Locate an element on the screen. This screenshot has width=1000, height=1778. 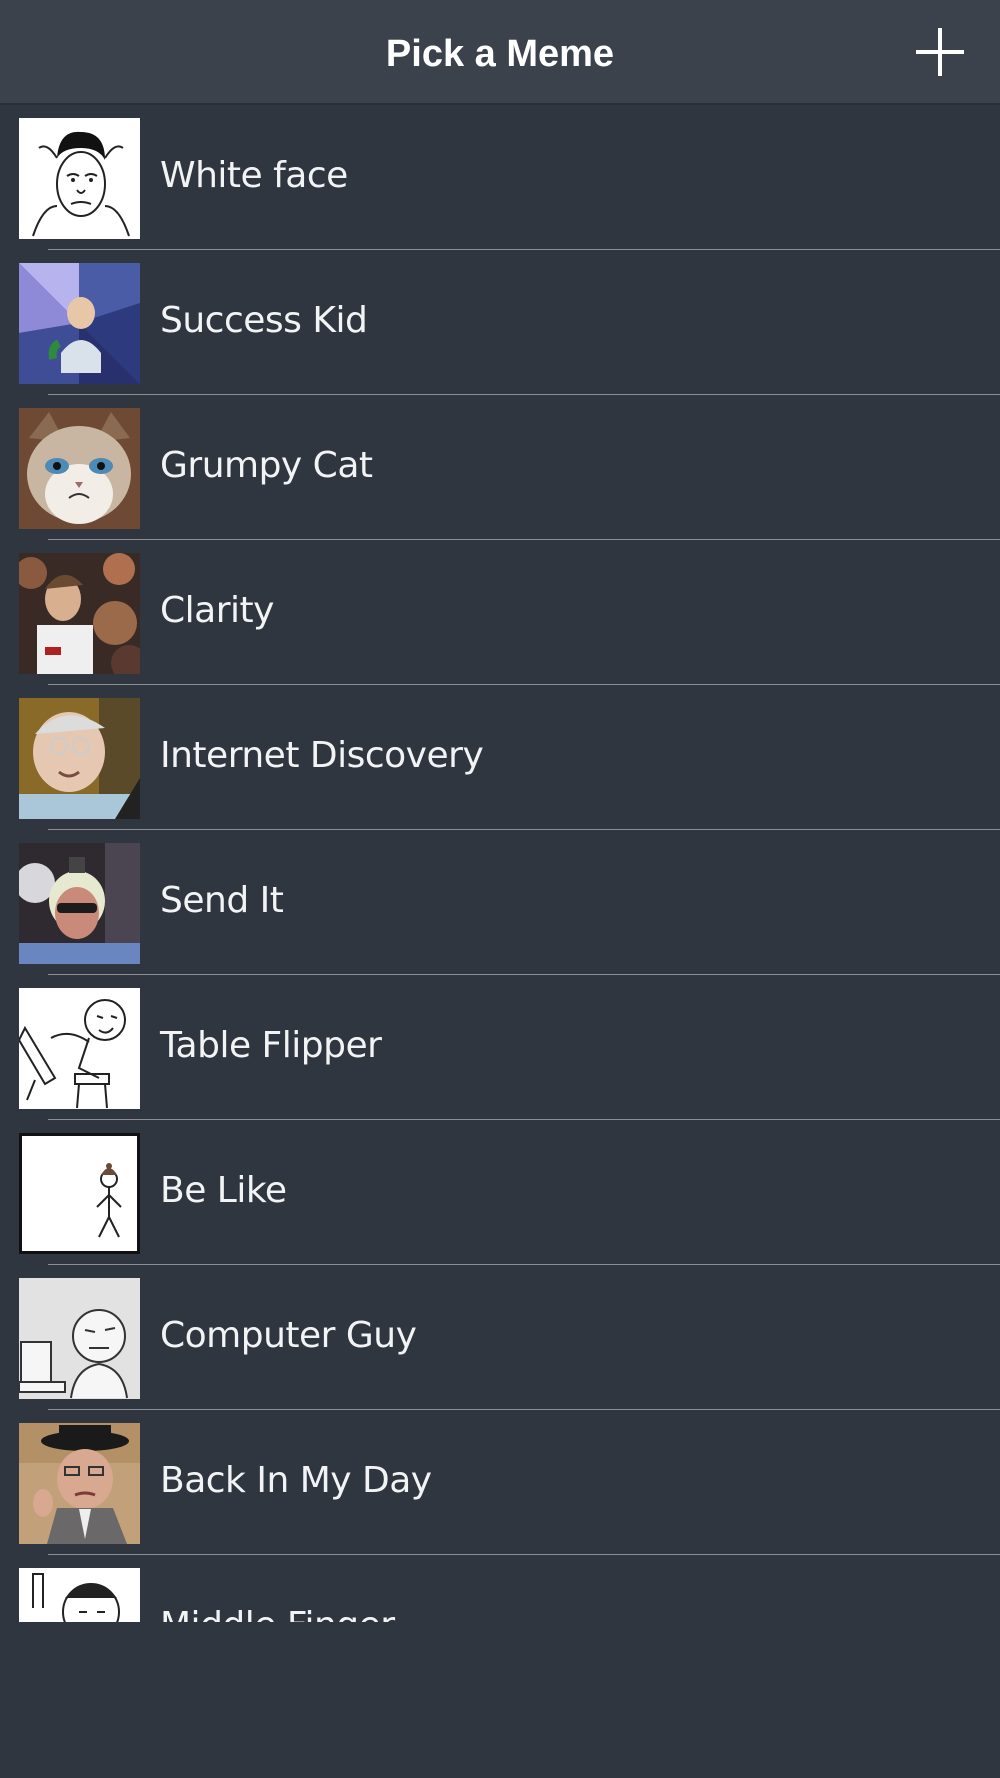
list-item-grumpy-cat: Grumpy Cat is located at coordinates (500, 467).